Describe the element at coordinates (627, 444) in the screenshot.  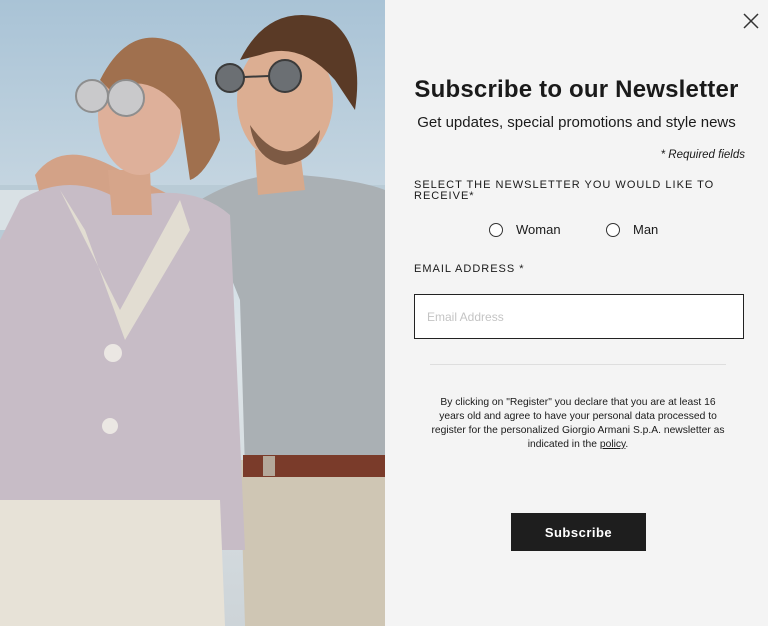
I see `disclaimer-end: .` at that location.